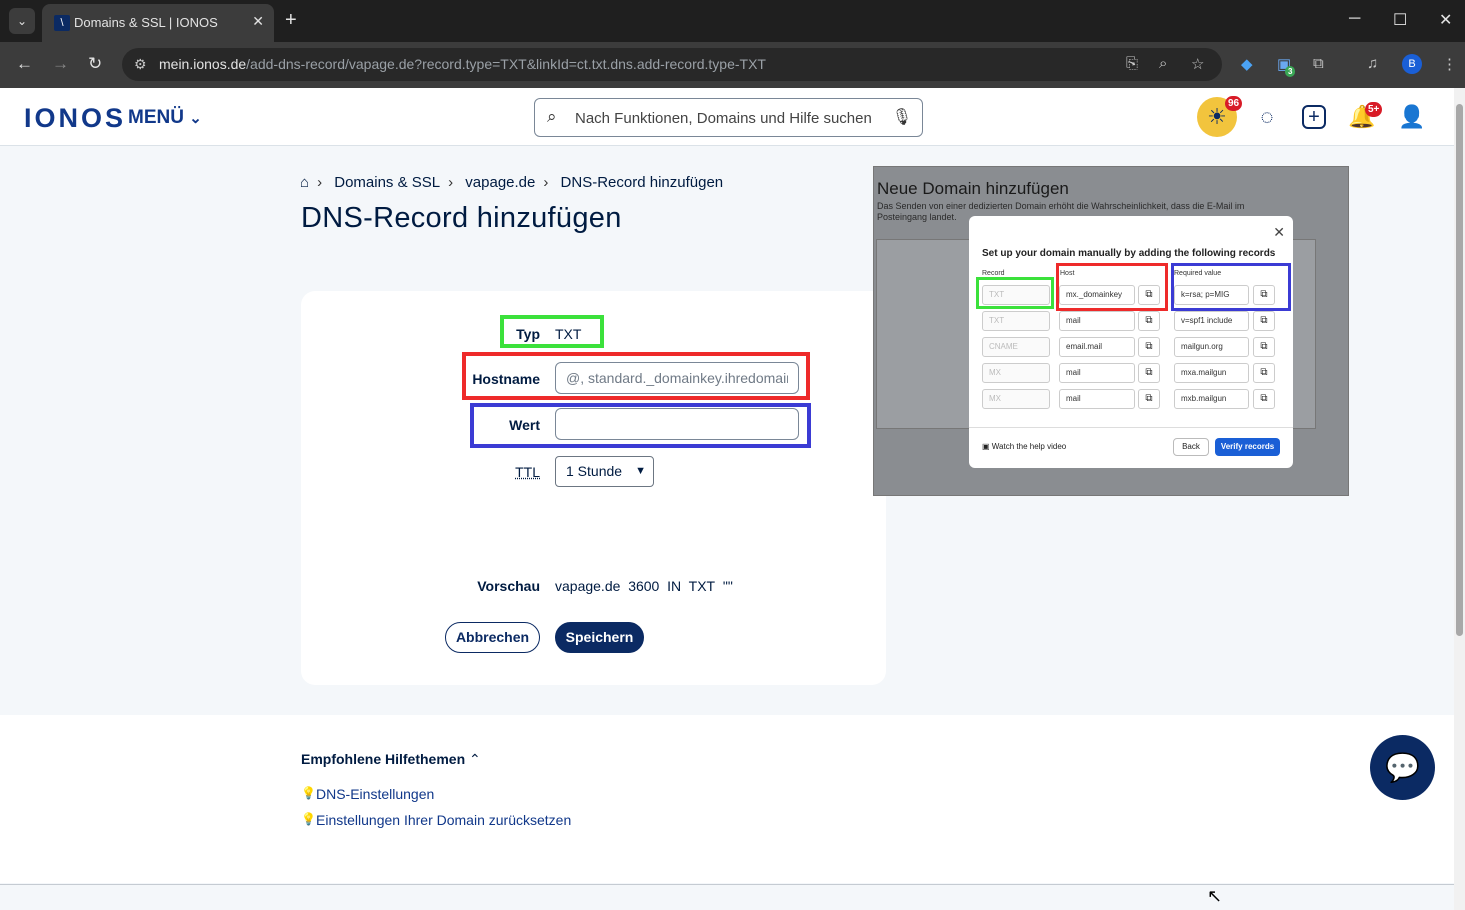 This screenshot has height=910, width=1465. What do you see at coordinates (1234, 103) in the screenshot?
I see `sun-badge: 96` at bounding box center [1234, 103].